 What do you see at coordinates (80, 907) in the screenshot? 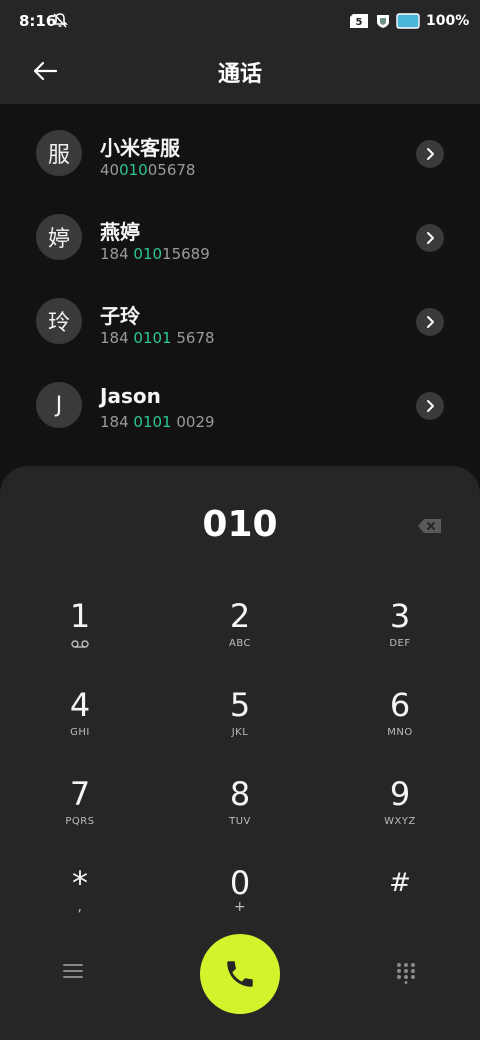
I see `key-letters: ,` at bounding box center [80, 907].